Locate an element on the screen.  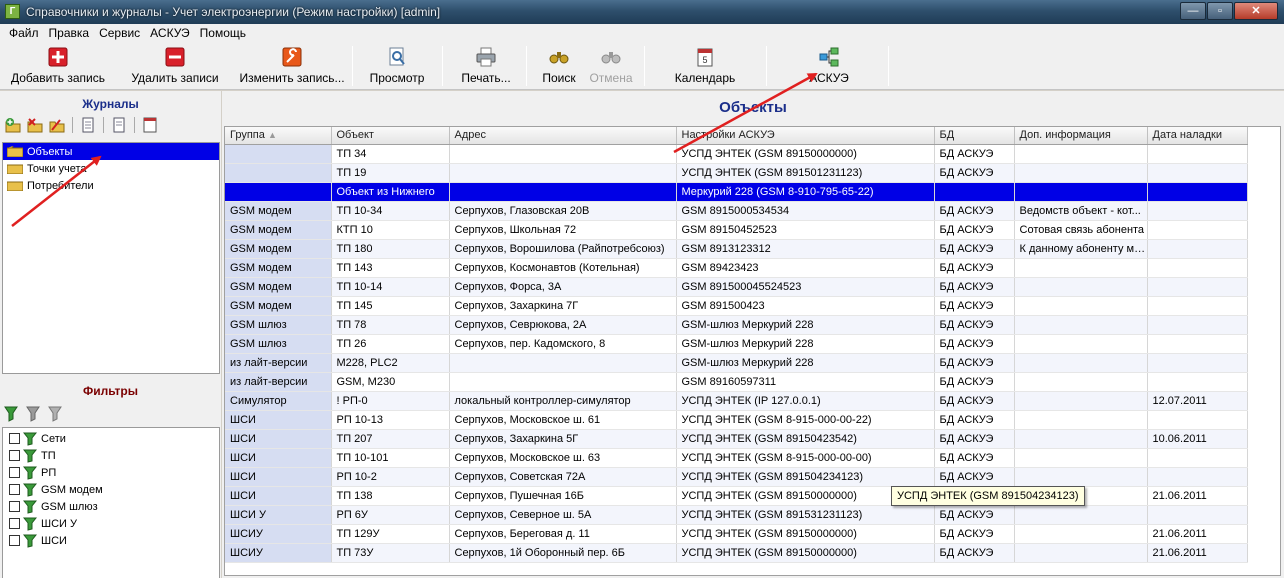
cell-address: Серпухов, Советская 72А is located at coordinates (563, 477).